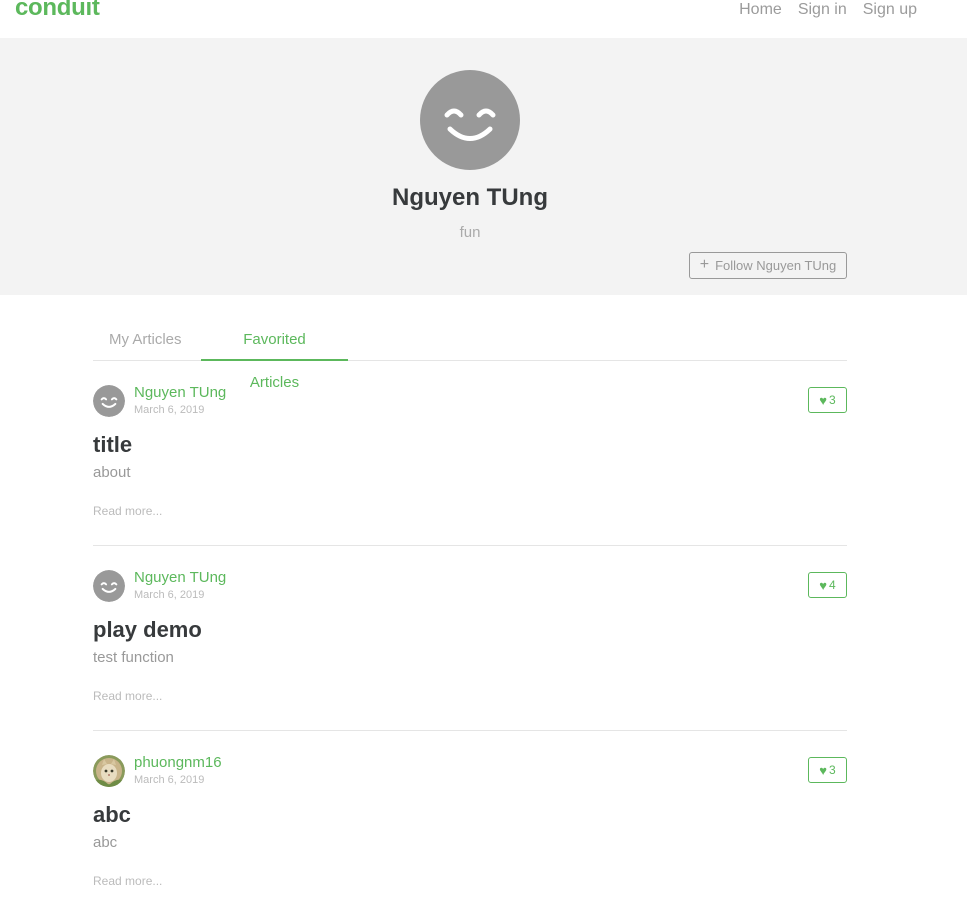 Image resolution: width=967 pixels, height=916 pixels. Describe the element at coordinates (760, 10) in the screenshot. I see `nav-home-link: Home` at that location.